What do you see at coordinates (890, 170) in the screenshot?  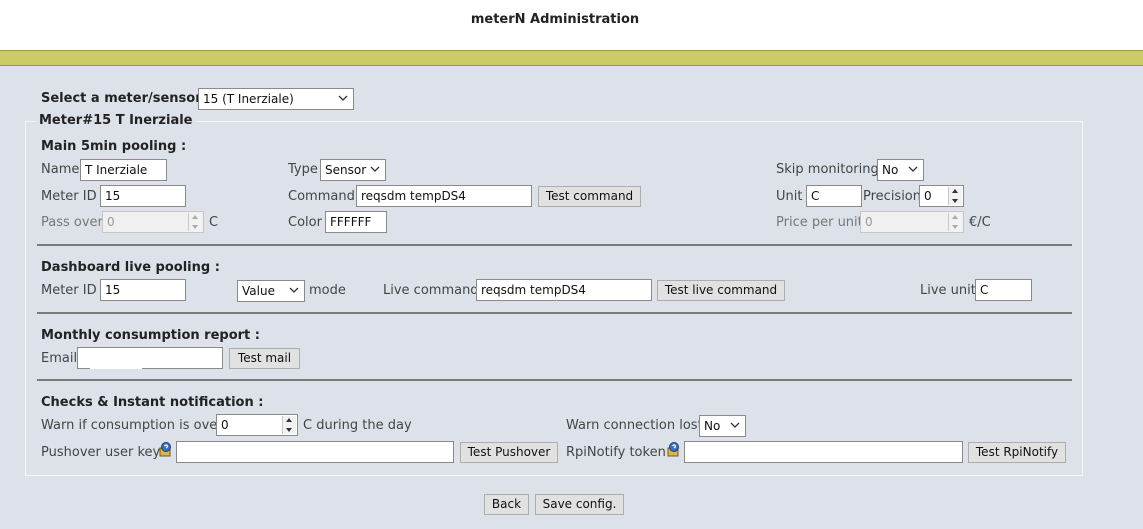 I see `skip-monitoring-value: No` at bounding box center [890, 170].